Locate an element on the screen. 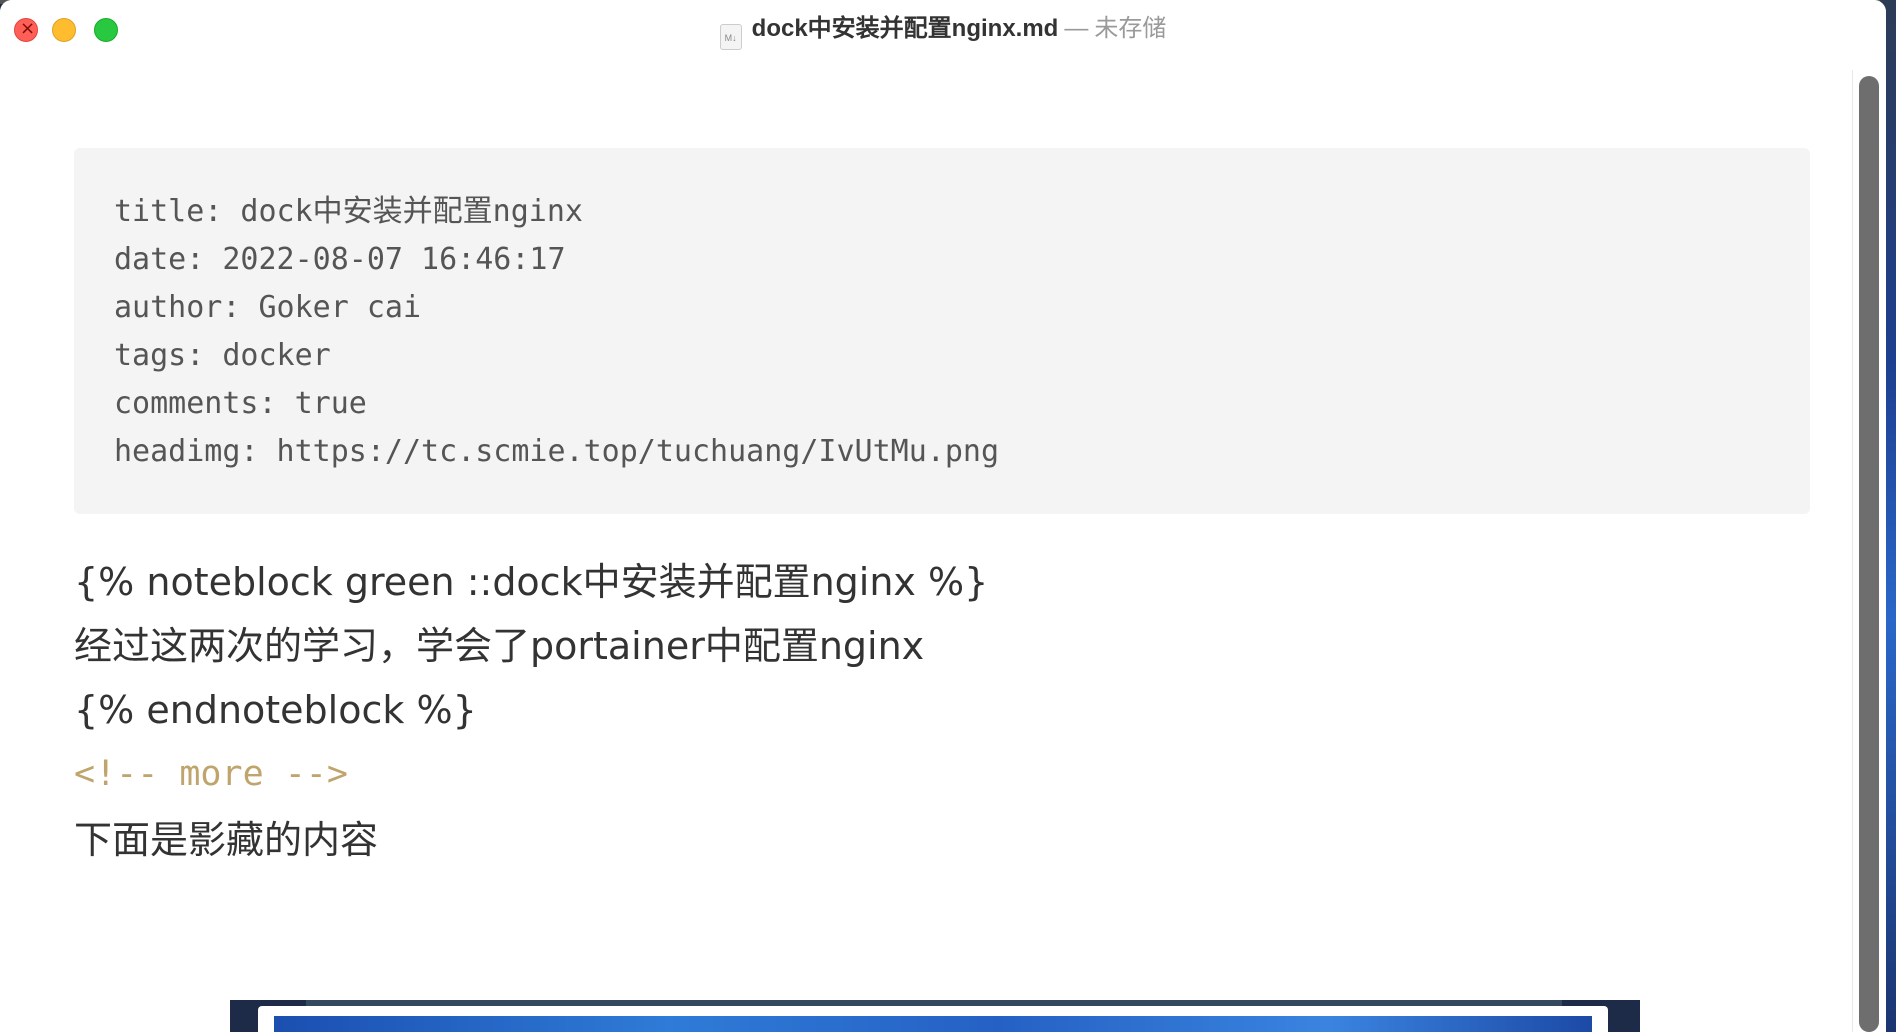  front-matter-tags: tags: docker is located at coordinates (222, 355).